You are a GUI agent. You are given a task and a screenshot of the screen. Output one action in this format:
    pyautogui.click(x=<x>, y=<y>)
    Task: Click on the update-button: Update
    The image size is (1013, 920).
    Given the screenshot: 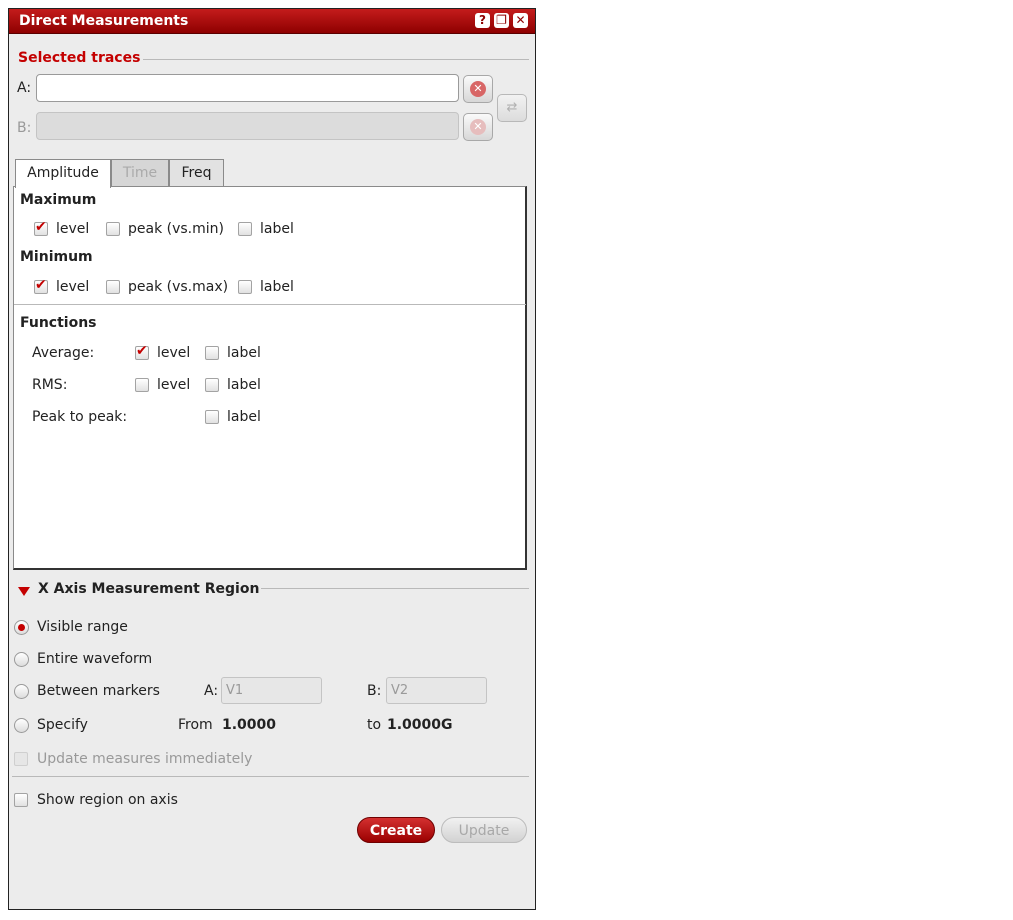 What is the action you would take?
    pyautogui.click(x=484, y=830)
    